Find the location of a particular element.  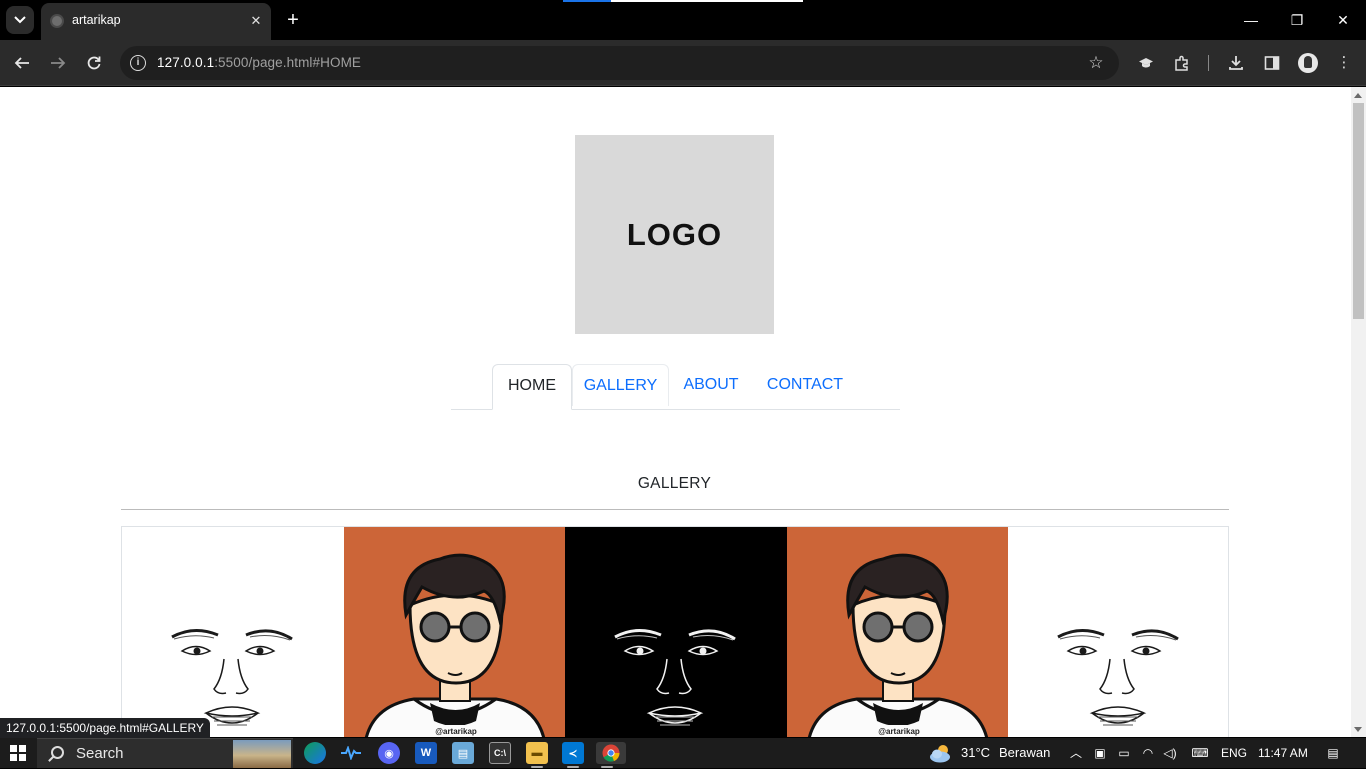

more-menu-icon: ⋮ is located at coordinates (1344, 63).